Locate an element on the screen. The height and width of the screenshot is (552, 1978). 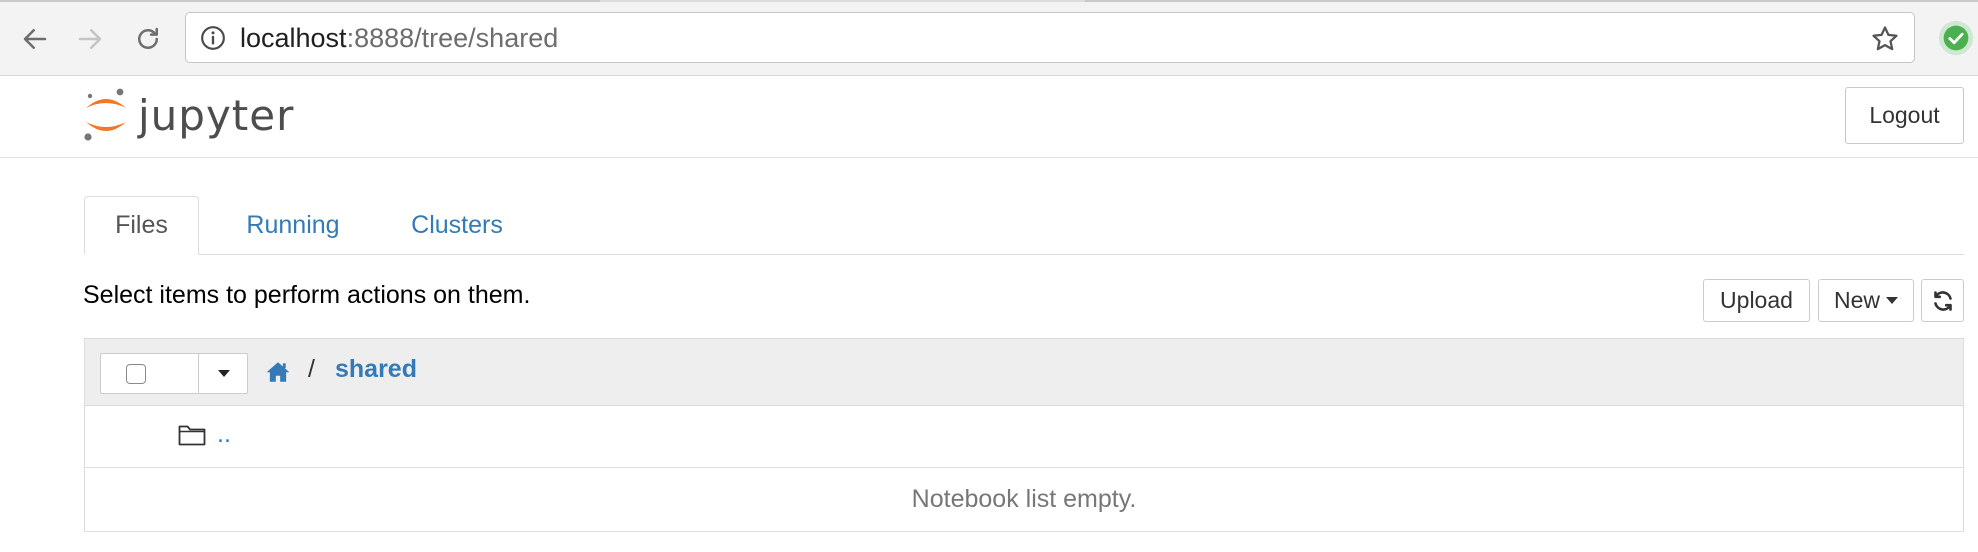
upload-button: Upload is located at coordinates (1756, 300).